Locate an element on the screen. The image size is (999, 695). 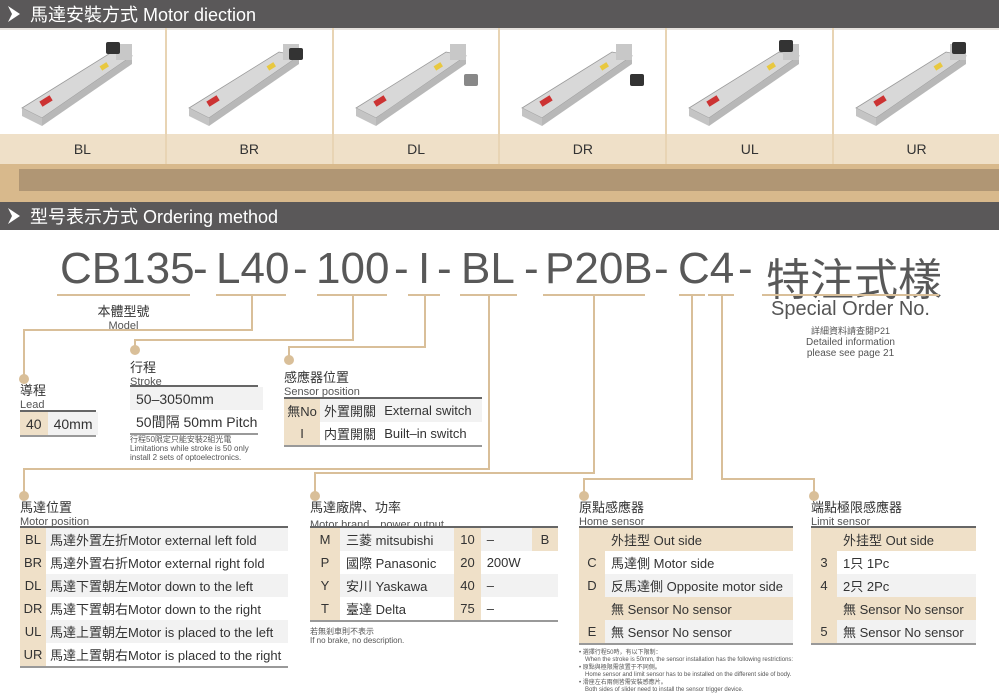
table-row: 3 1只 1Pc is located at coordinates (893, 562).